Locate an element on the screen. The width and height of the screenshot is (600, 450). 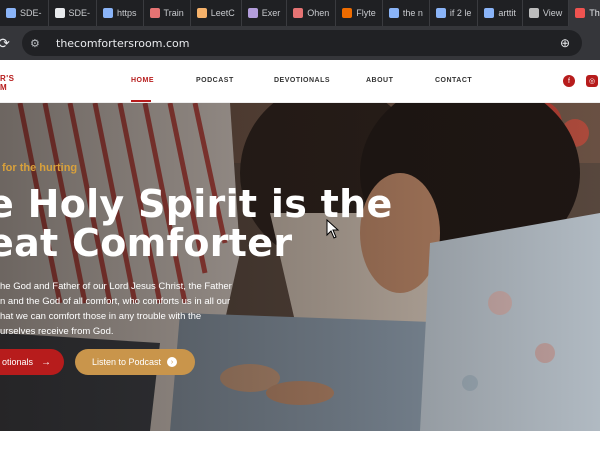
browser-tab: https is located at coordinates (120, 13).